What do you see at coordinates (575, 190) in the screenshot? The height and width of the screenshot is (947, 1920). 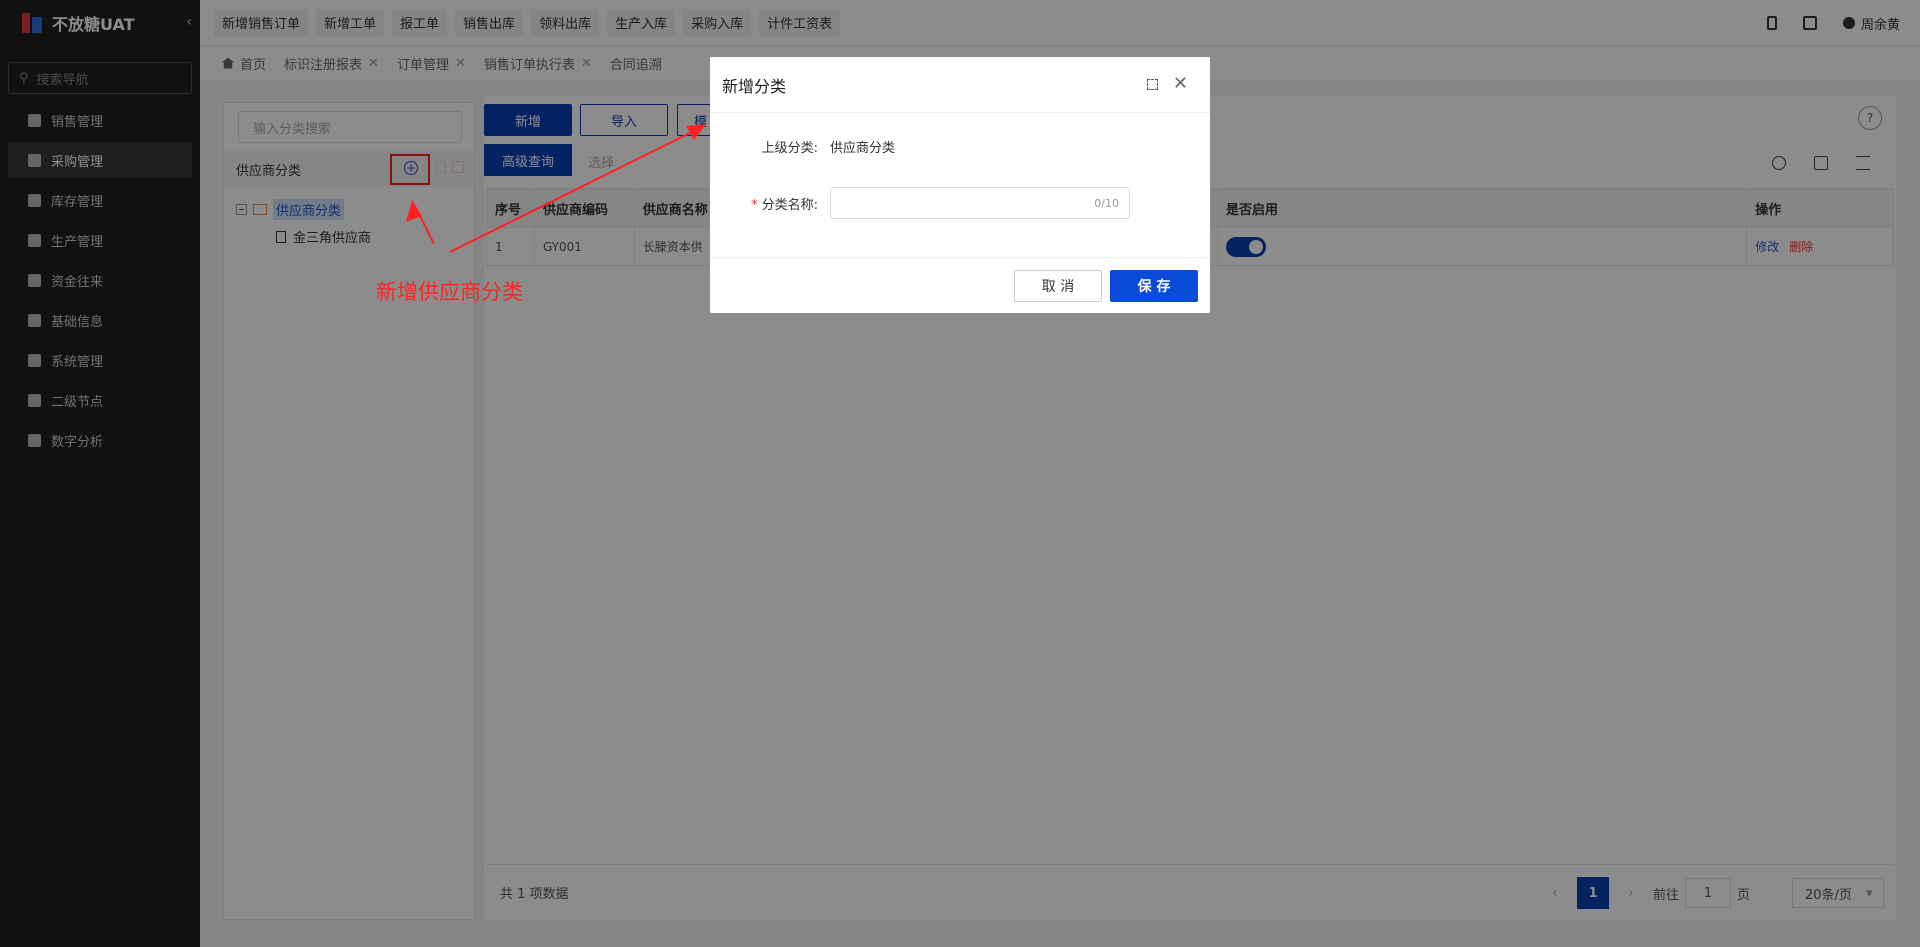 I see `annotation-arrow-to-dialog` at bounding box center [575, 190].